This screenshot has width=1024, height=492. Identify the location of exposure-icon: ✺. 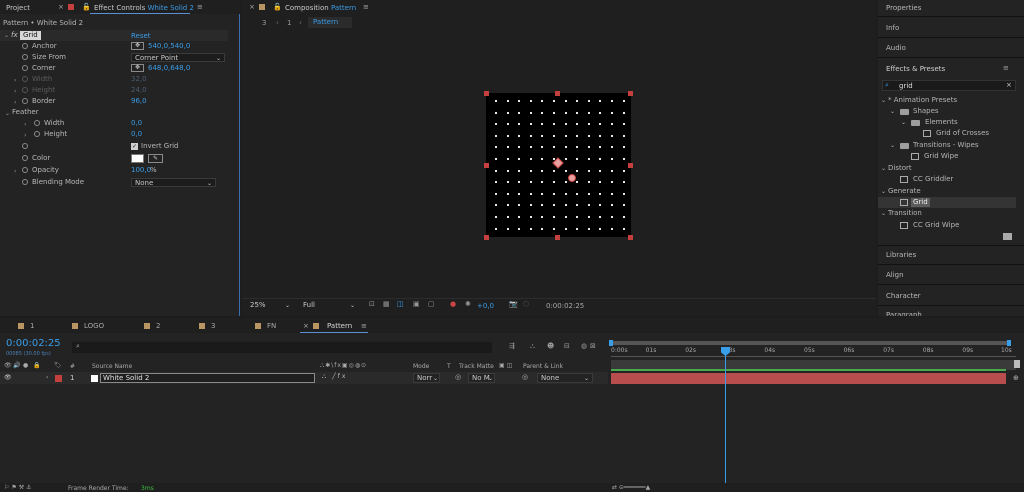
(468, 304).